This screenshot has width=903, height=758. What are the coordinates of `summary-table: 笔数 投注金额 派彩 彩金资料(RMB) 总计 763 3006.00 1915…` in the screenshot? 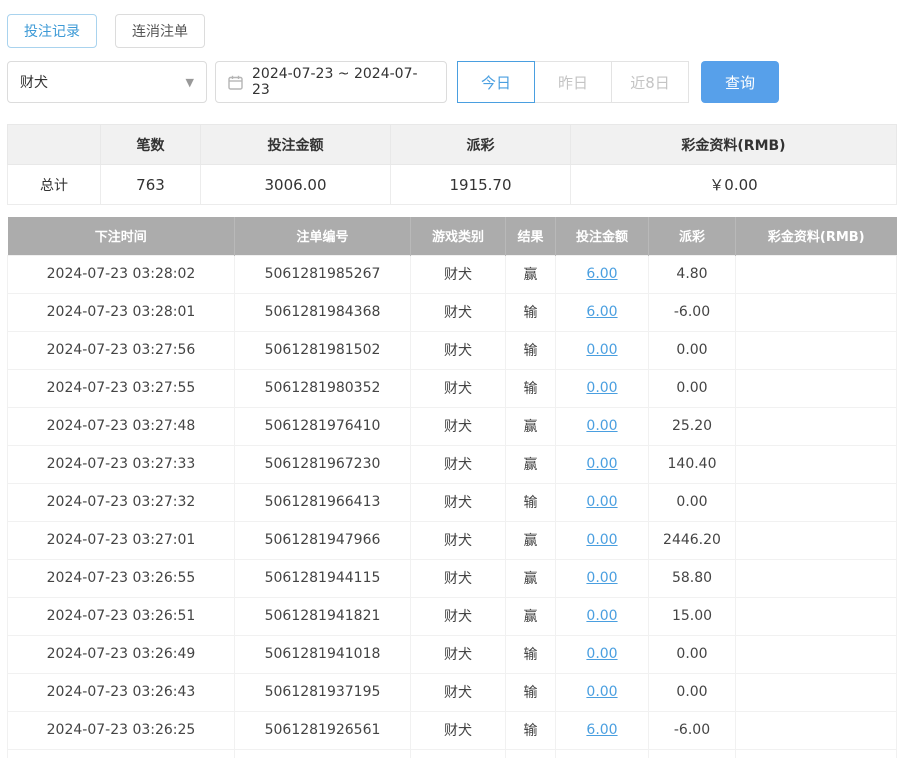 It's located at (452, 164).